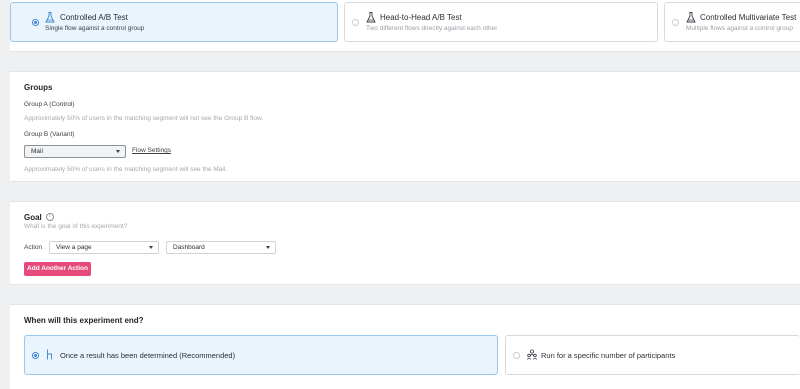  I want to click on add-another-action-button: Add Another Action, so click(57, 269).